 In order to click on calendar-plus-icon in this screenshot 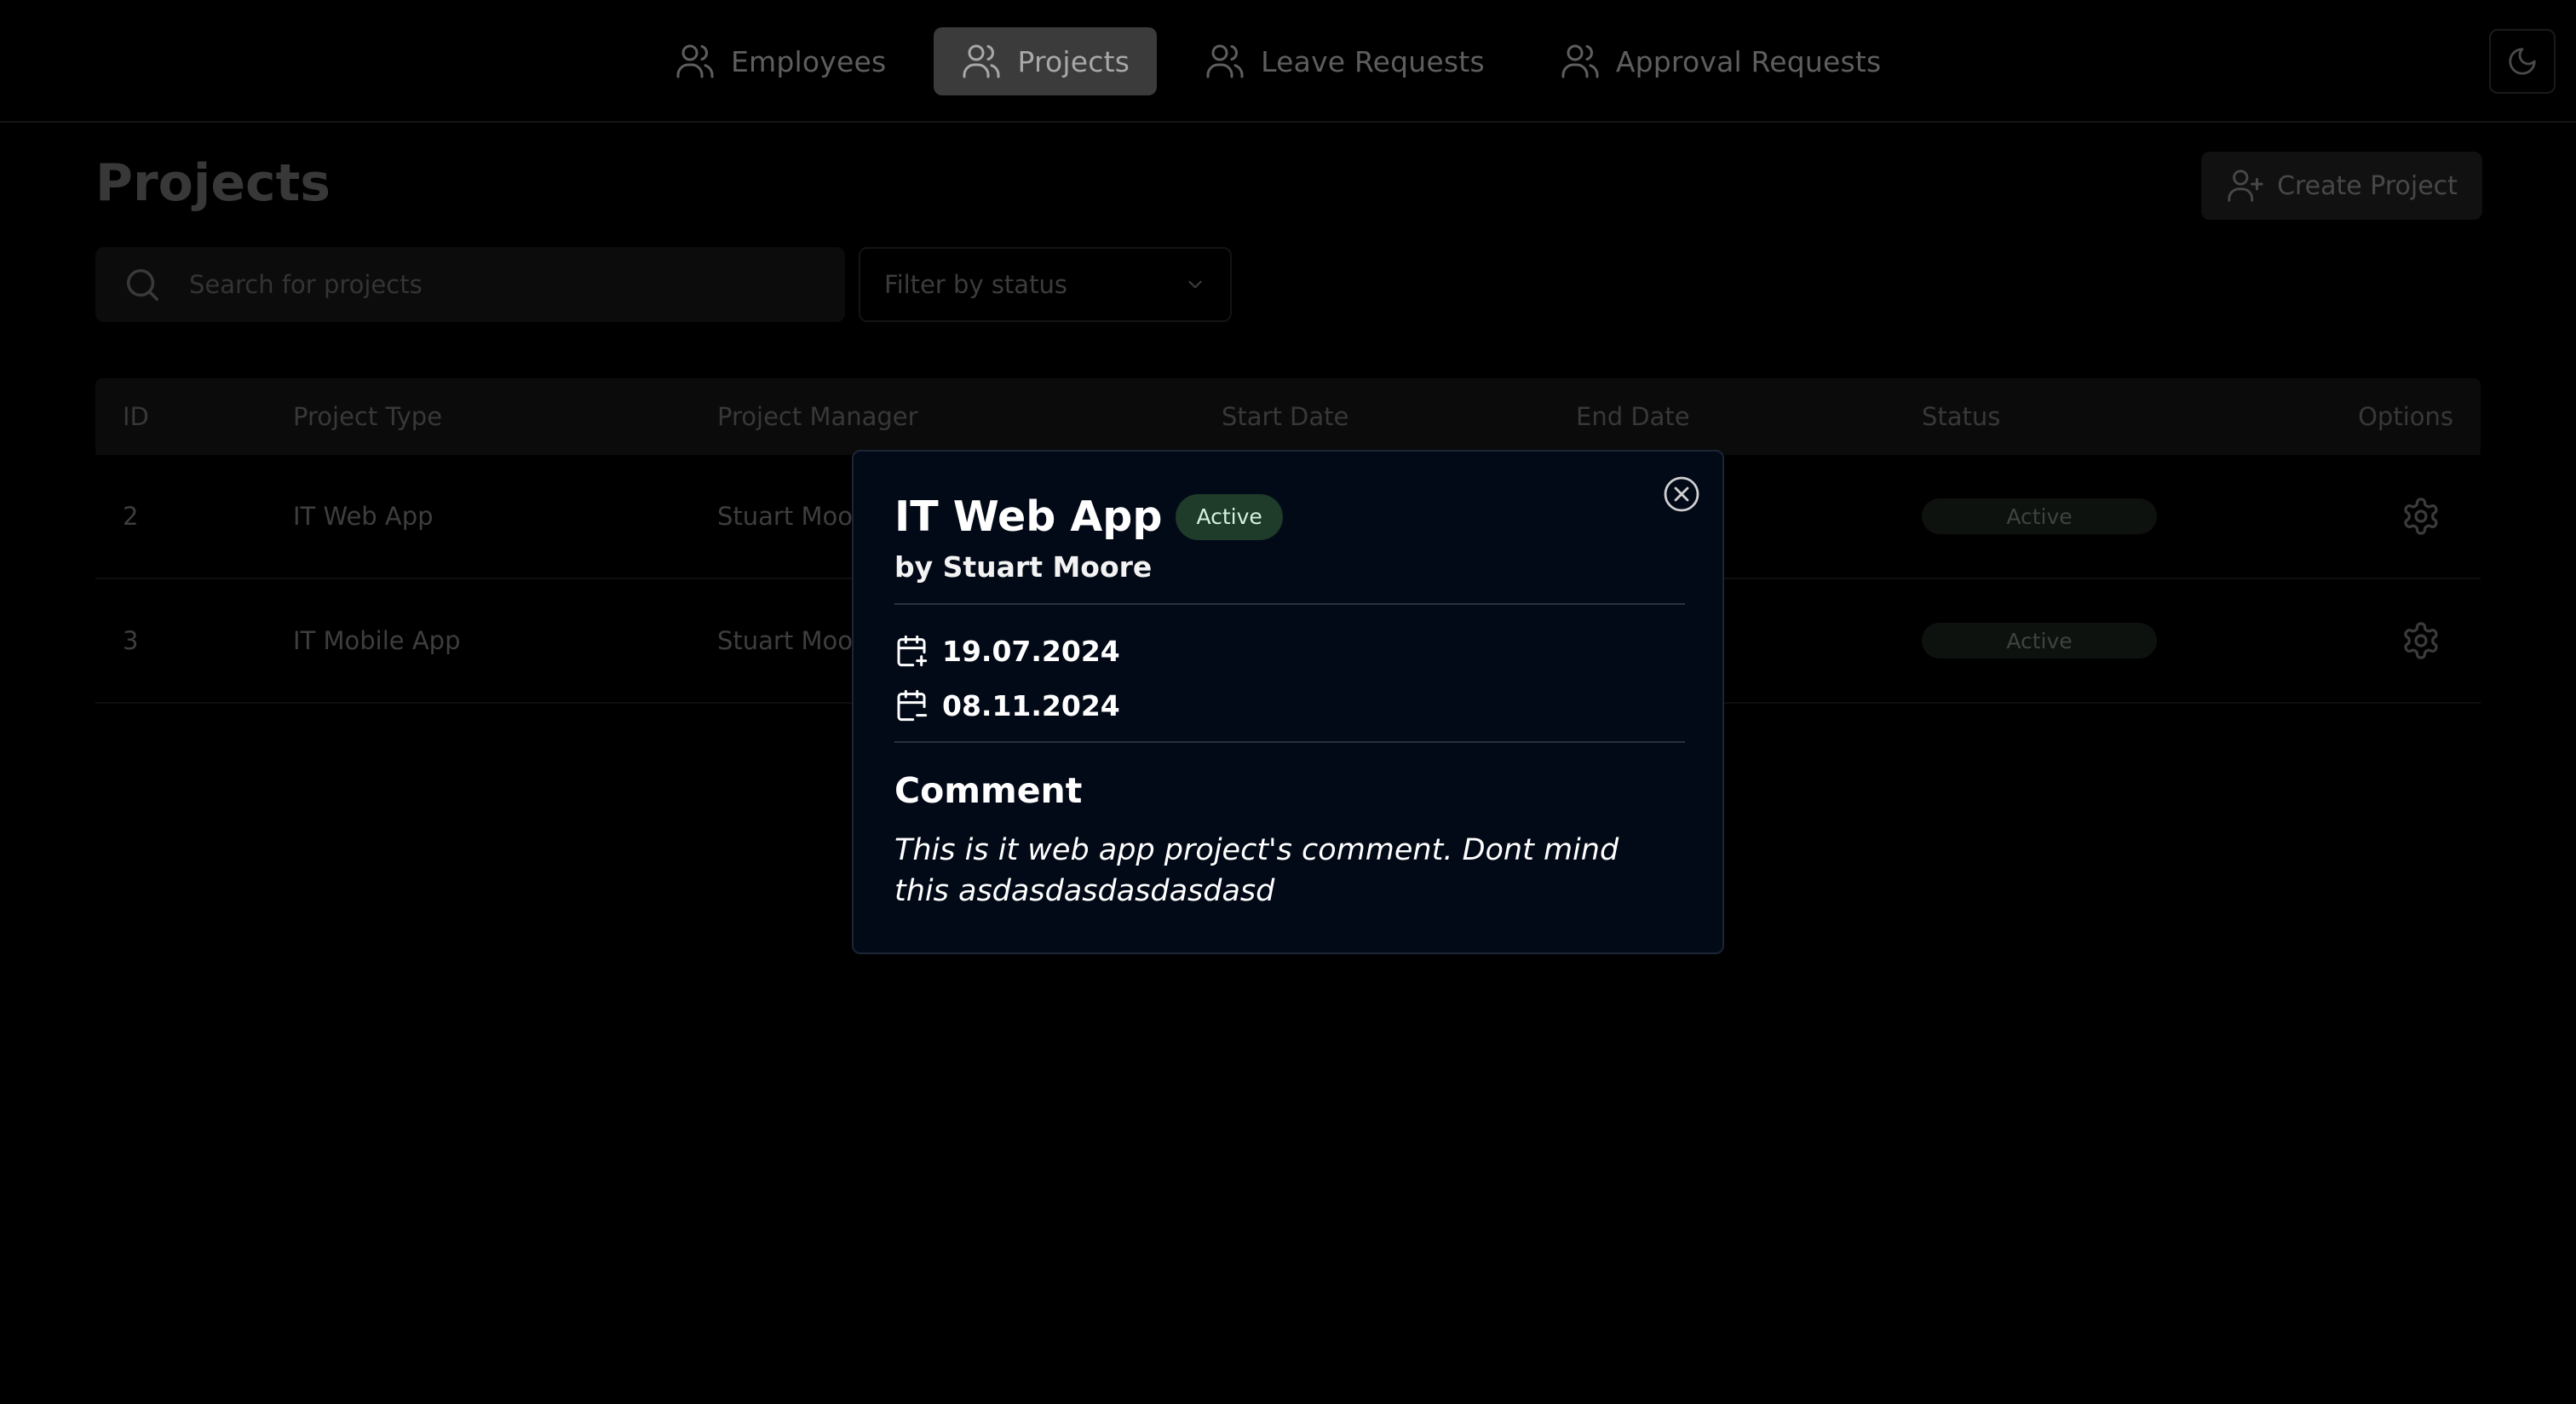, I will do `click(913, 651)`.